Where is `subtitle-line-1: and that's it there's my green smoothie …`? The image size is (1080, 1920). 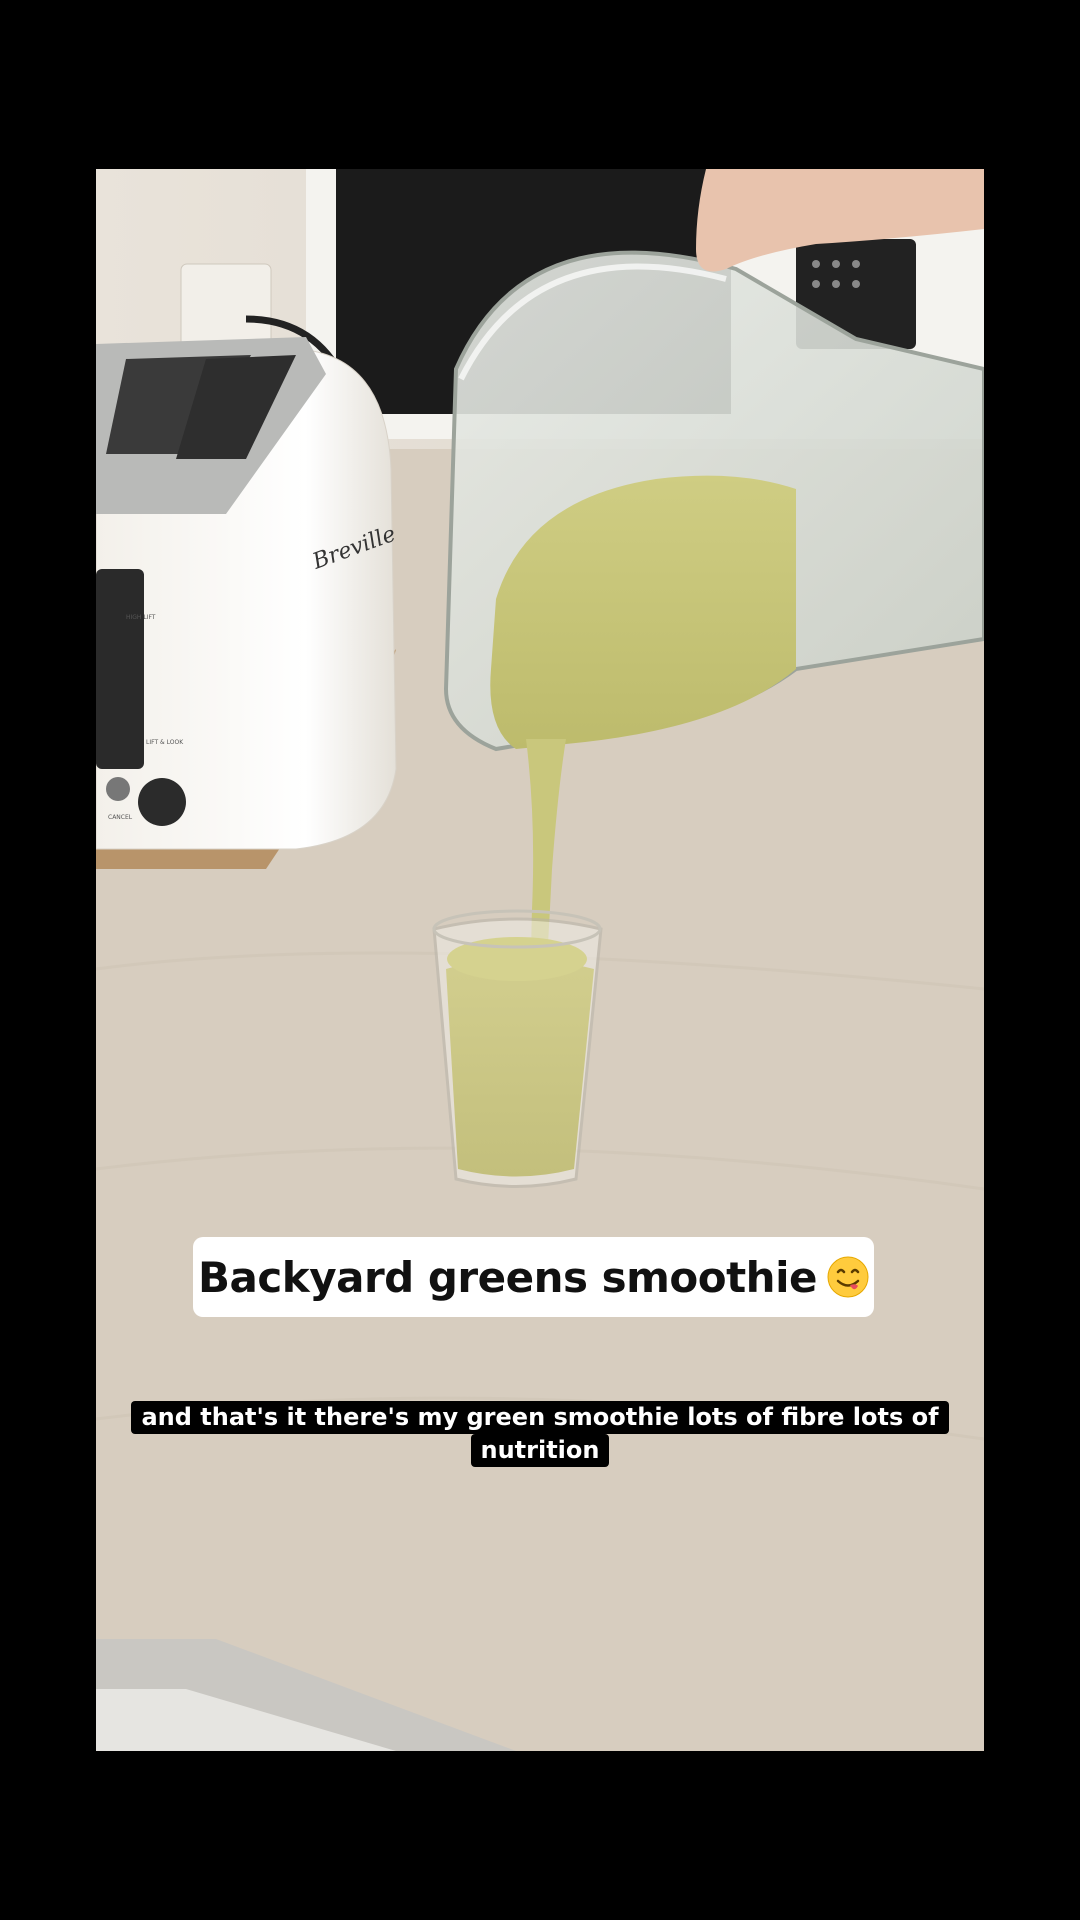
subtitle-line-1: and that's it there's my green smoothie … is located at coordinates (540, 1417).